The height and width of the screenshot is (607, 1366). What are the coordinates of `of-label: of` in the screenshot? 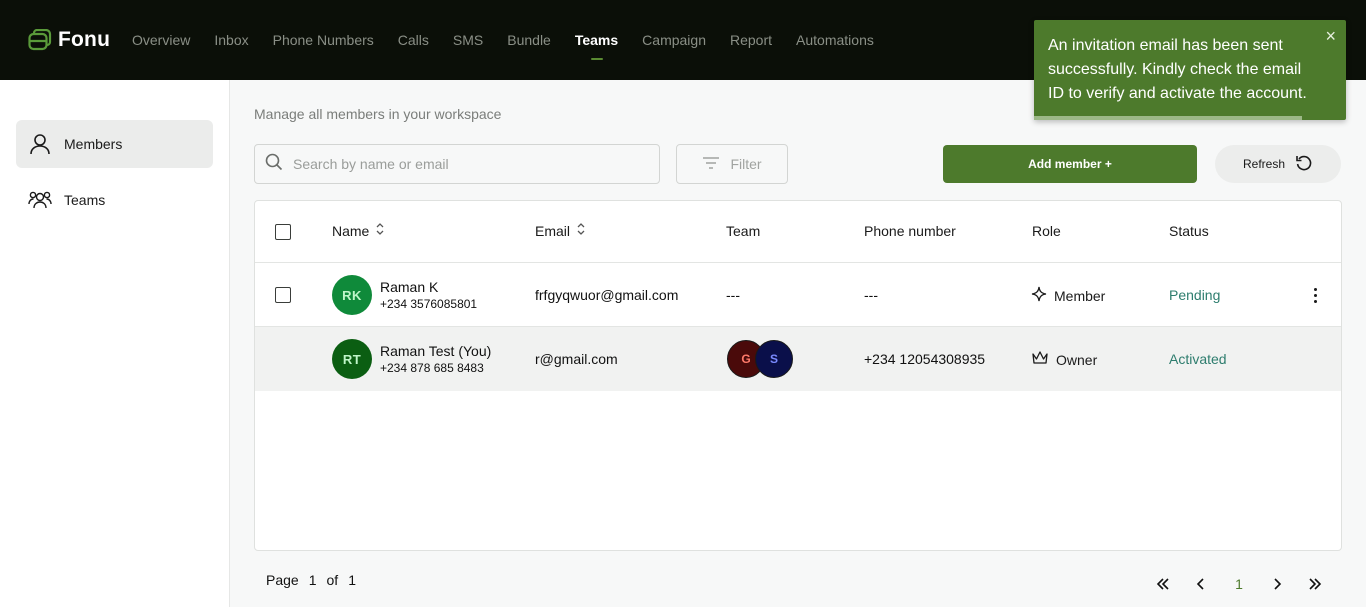 It's located at (333, 580).